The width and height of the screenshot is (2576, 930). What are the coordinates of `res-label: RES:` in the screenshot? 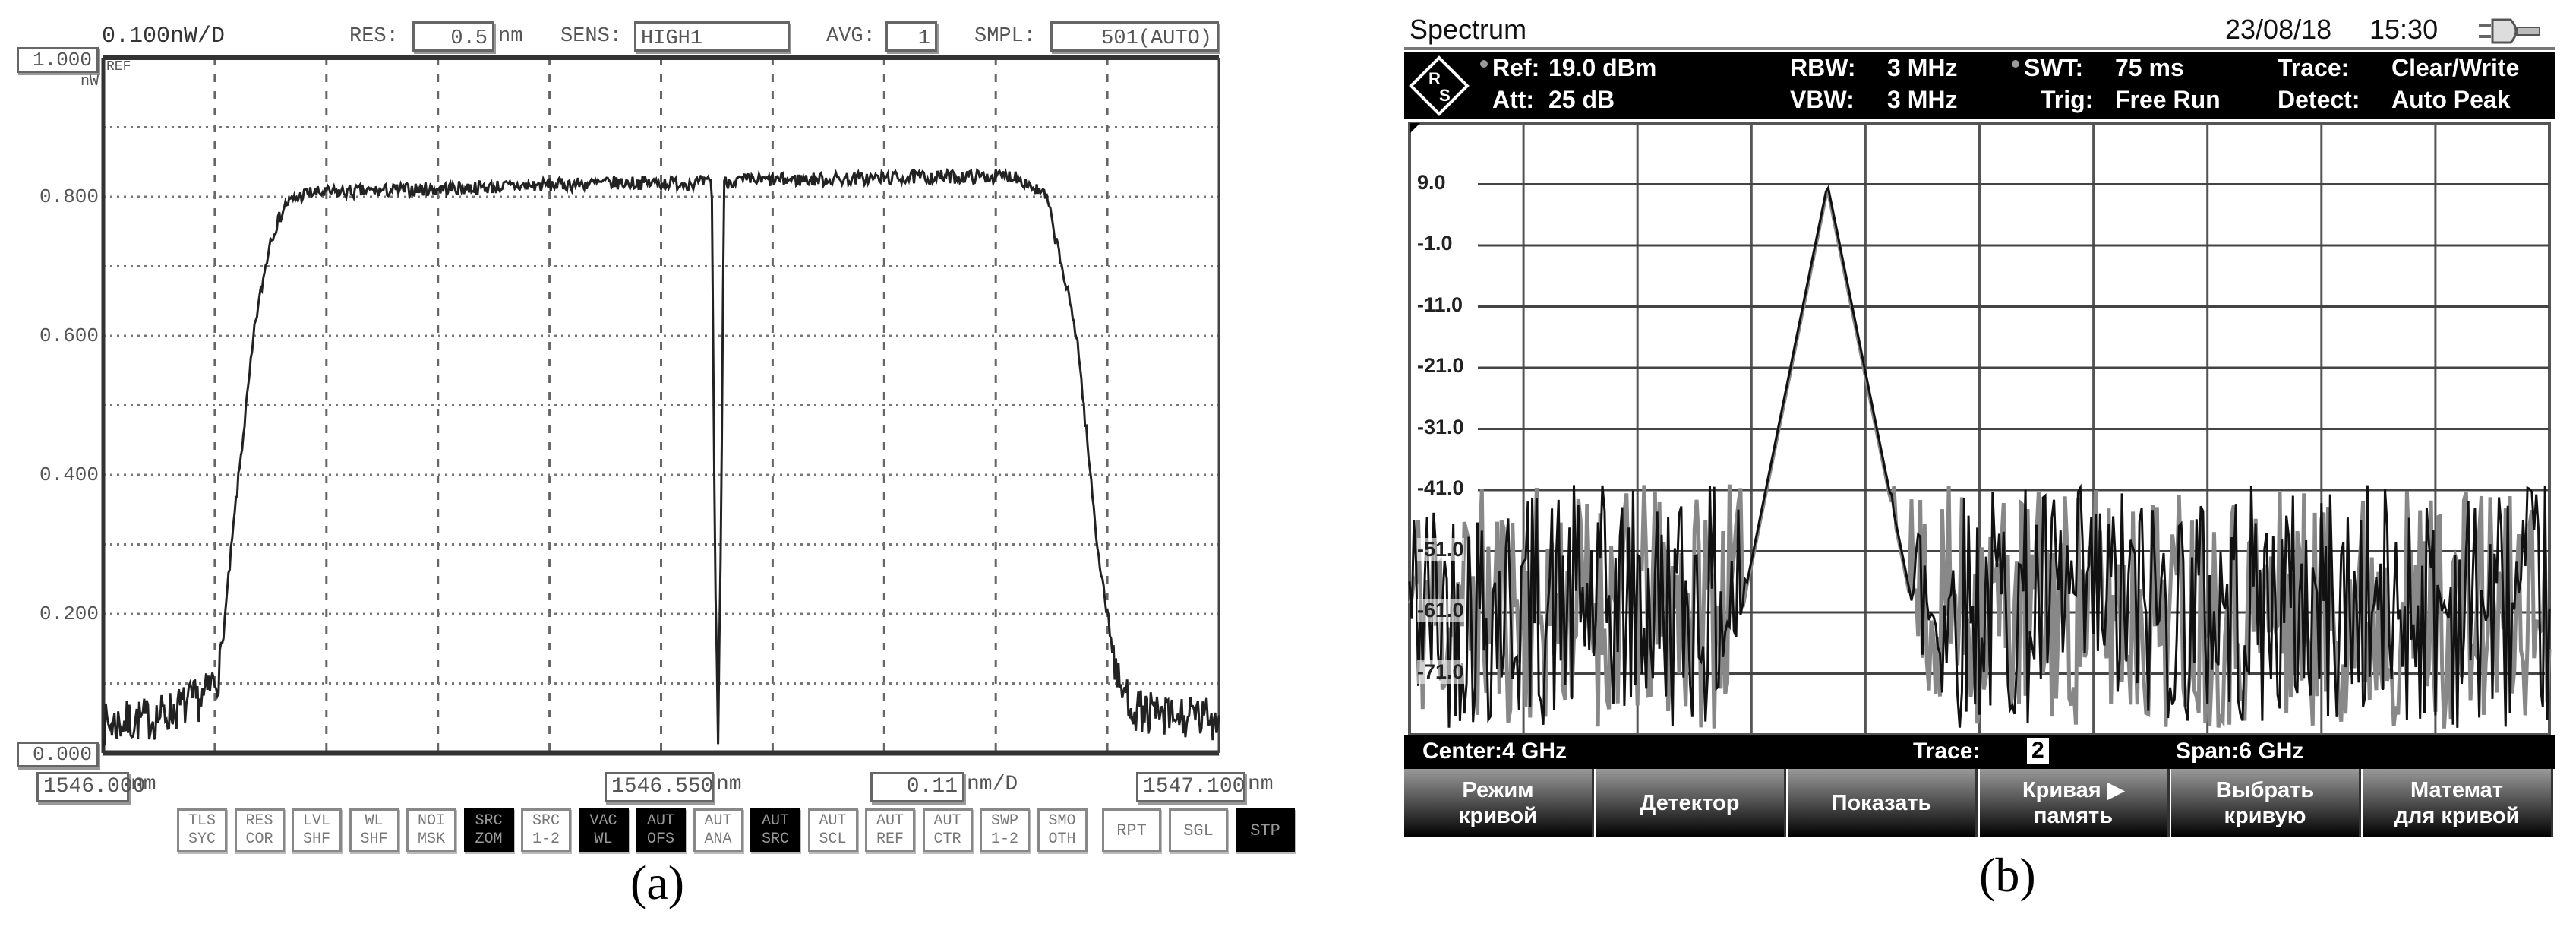 It's located at (374, 36).